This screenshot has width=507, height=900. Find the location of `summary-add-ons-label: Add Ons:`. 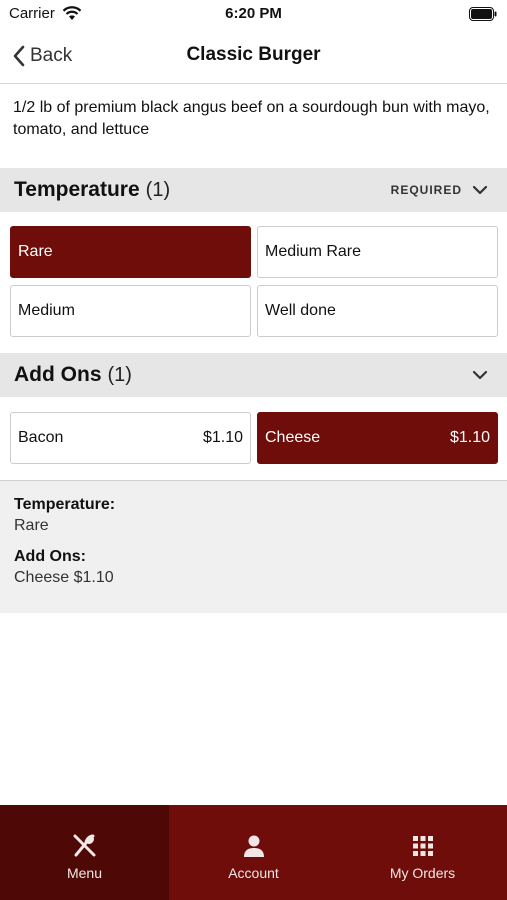

summary-add-ons-label: Add Ons: is located at coordinates (50, 556).